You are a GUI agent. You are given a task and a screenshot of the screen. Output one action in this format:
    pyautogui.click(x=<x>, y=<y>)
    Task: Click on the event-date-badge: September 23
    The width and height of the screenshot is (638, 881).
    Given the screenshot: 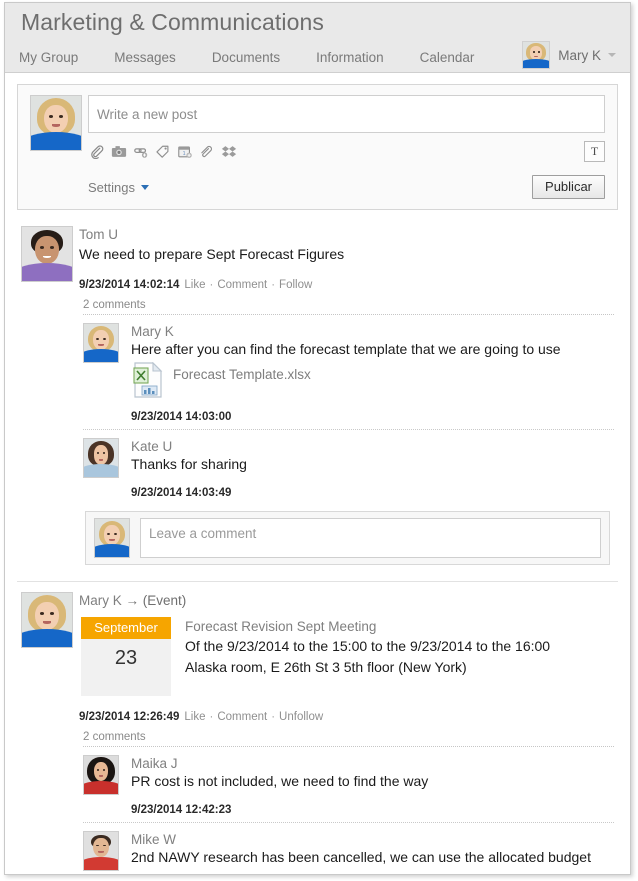 What is the action you would take?
    pyautogui.click(x=126, y=656)
    